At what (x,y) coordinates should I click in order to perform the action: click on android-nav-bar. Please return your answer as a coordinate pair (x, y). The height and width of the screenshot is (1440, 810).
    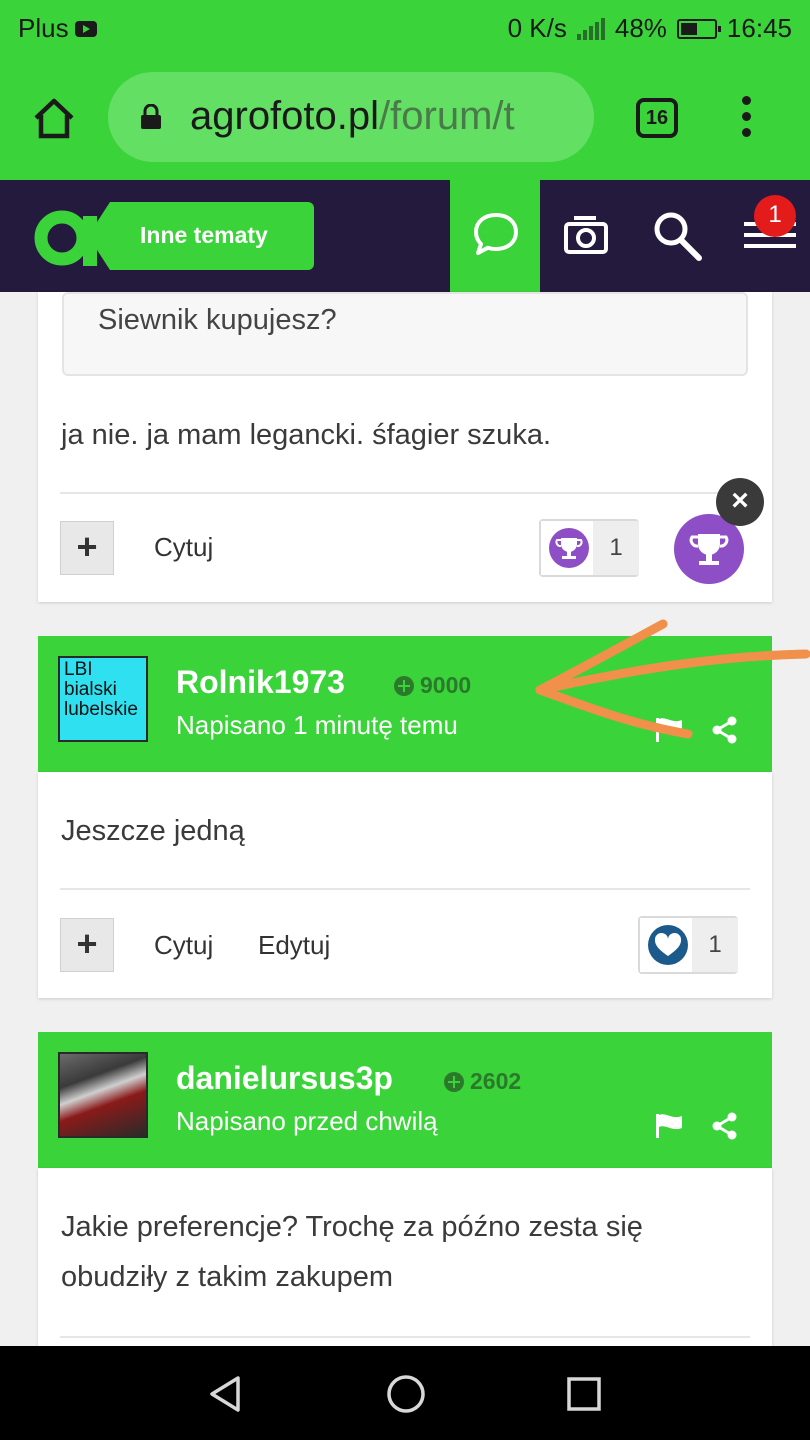
    Looking at the image, I should click on (405, 1393).